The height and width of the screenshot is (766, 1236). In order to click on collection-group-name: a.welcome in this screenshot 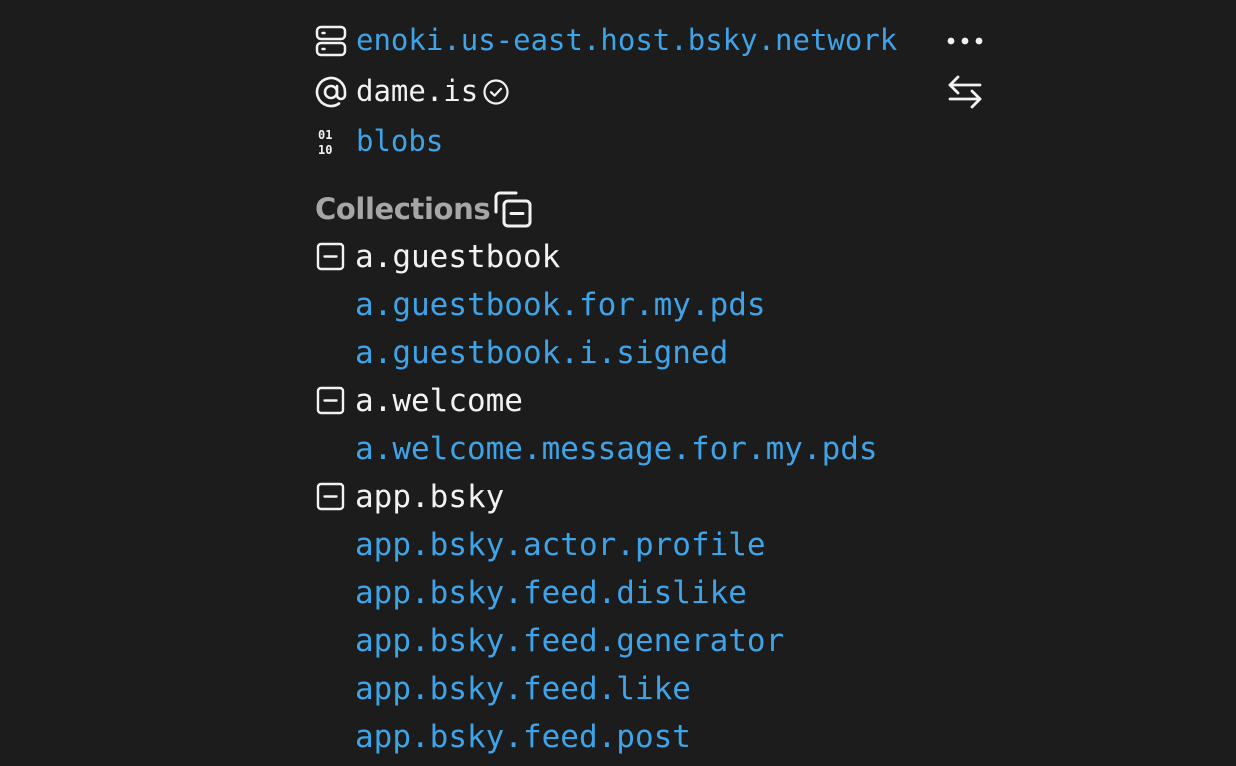, I will do `click(439, 401)`.